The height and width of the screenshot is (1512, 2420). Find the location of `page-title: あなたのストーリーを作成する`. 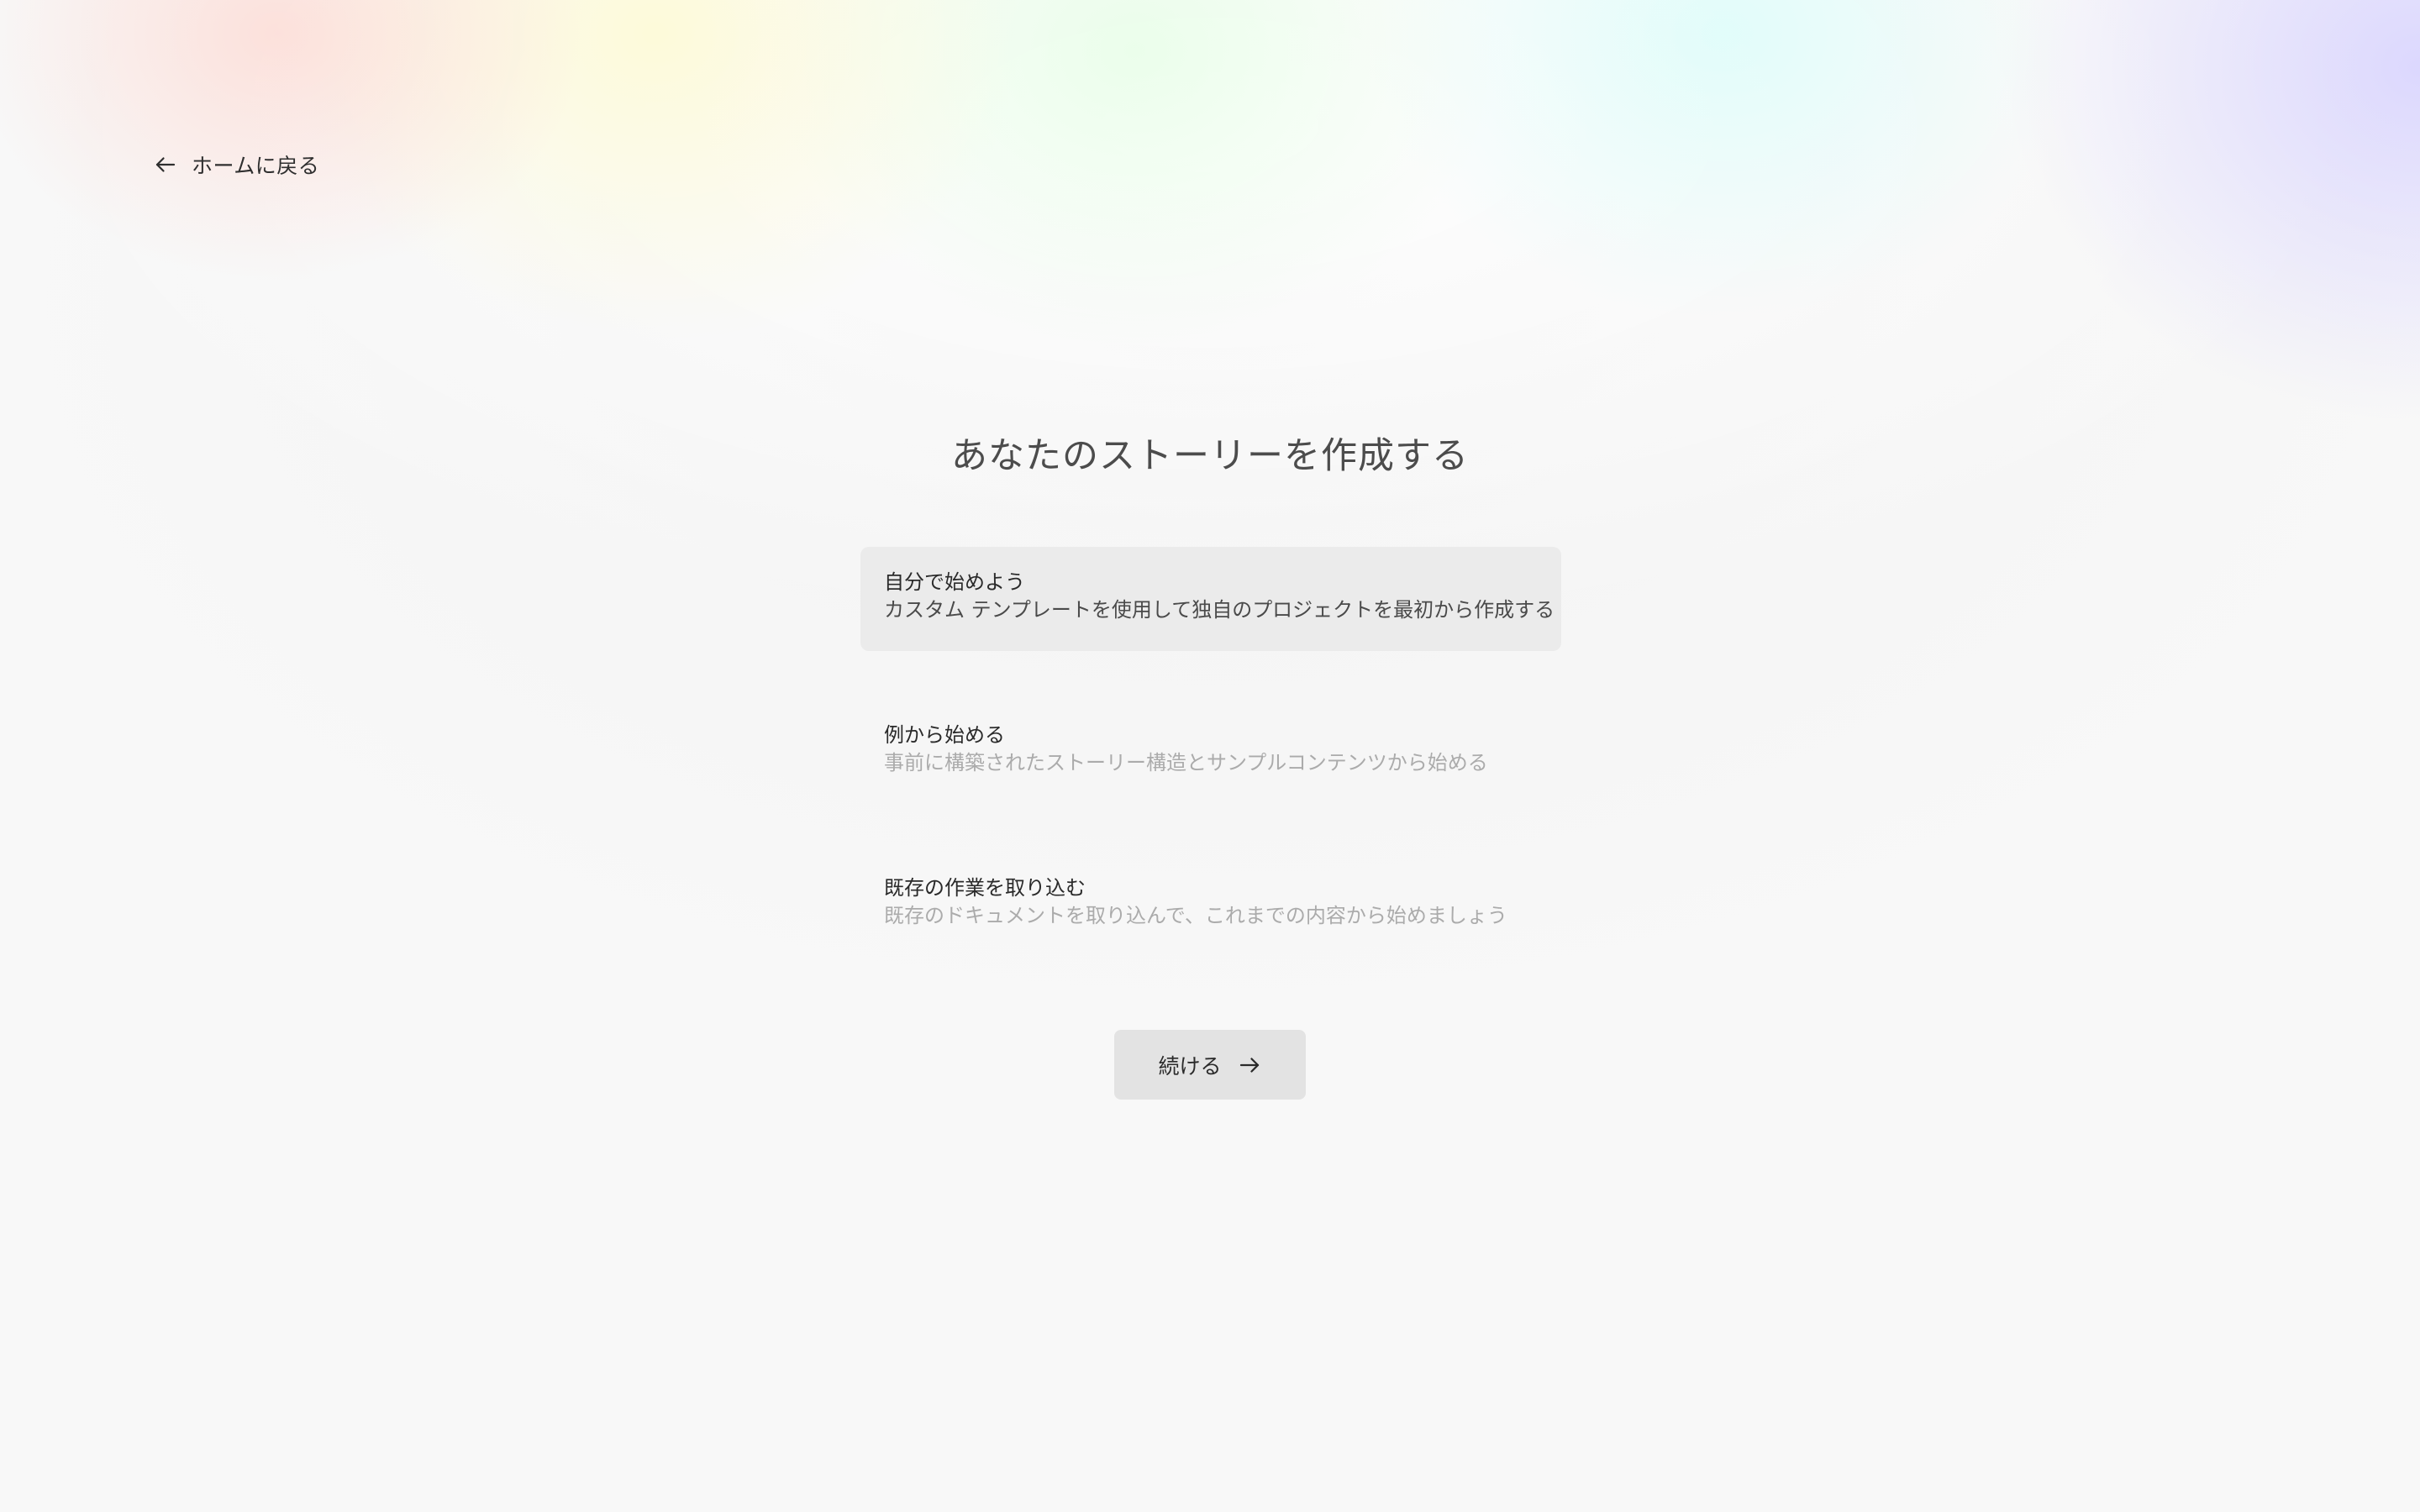

page-title: あなたのストーリーを作成する is located at coordinates (1210, 456).